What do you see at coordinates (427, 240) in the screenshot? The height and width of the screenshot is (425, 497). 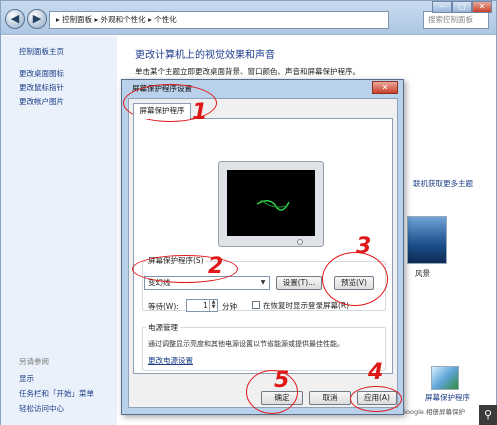 I see `theme-landscape-thumbnail` at bounding box center [427, 240].